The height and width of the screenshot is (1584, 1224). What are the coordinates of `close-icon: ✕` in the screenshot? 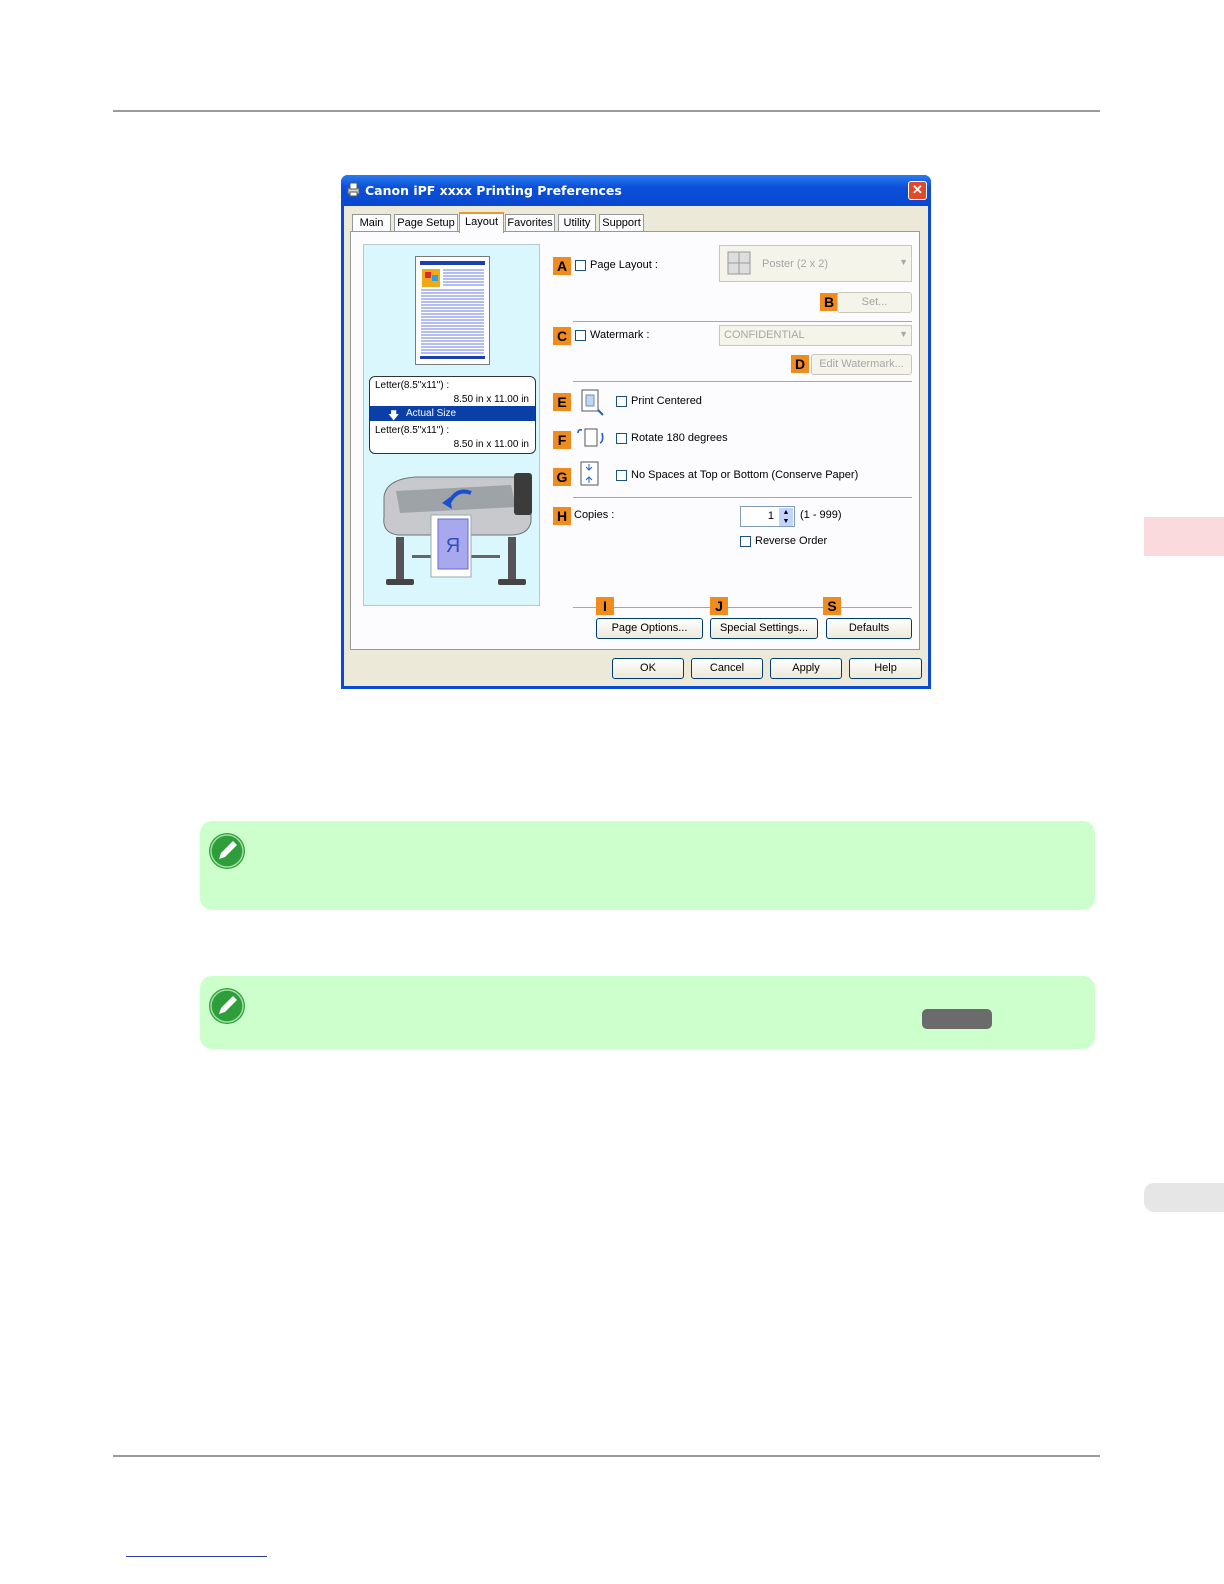 It's located at (917, 190).